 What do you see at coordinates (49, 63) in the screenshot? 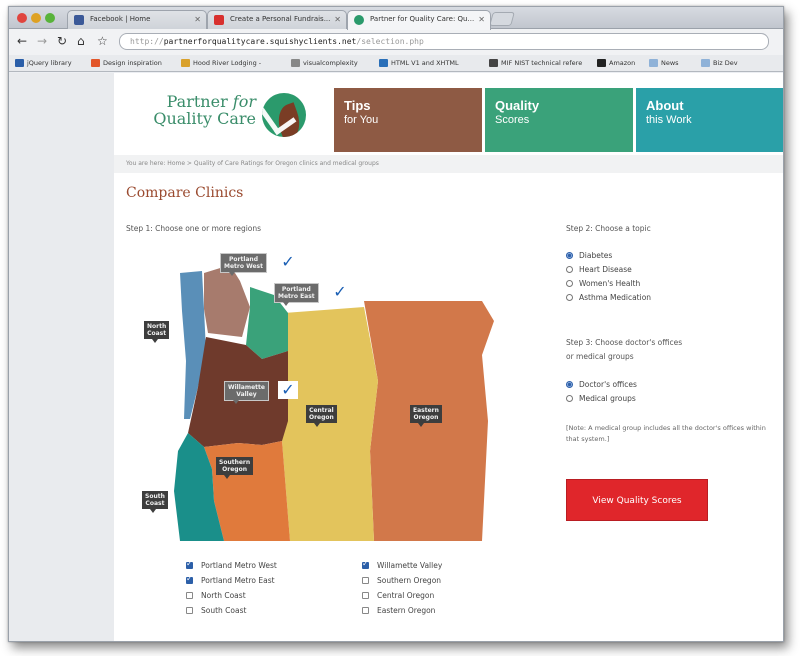
I see `bookmark-label: jQuery library` at bounding box center [49, 63].